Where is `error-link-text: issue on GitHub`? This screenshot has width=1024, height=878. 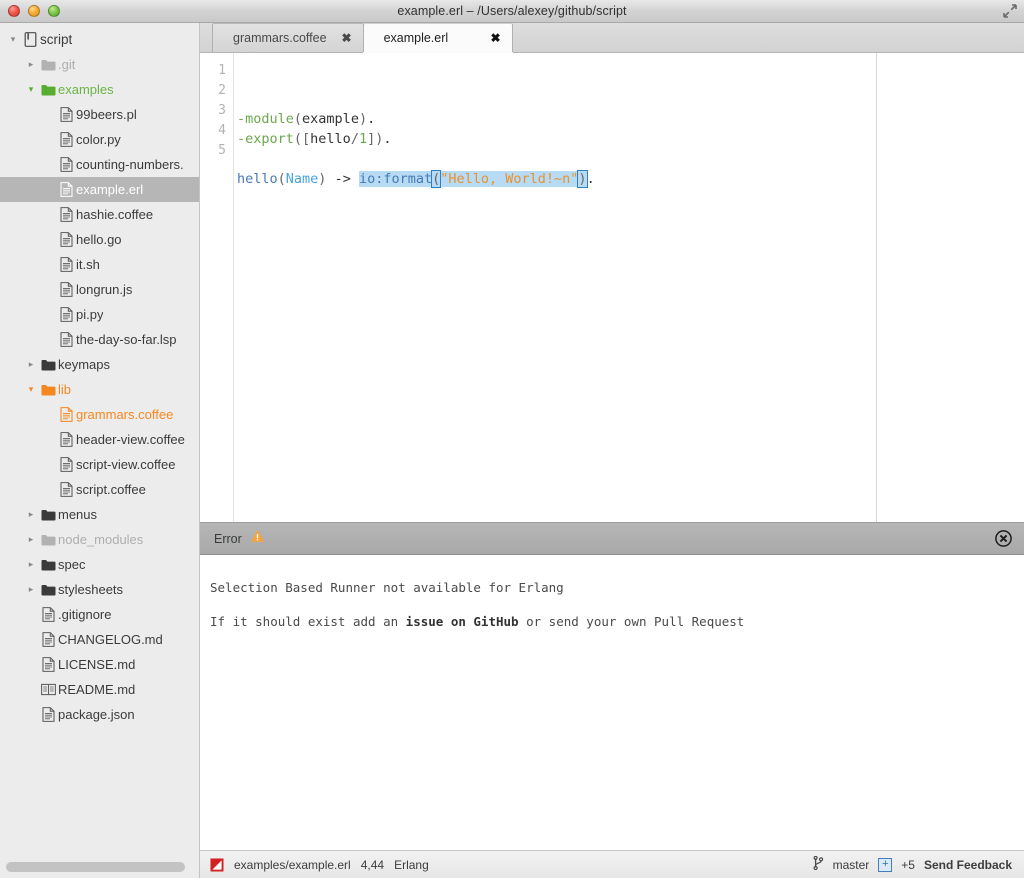
error-link-text: issue on GitHub is located at coordinates (462, 621).